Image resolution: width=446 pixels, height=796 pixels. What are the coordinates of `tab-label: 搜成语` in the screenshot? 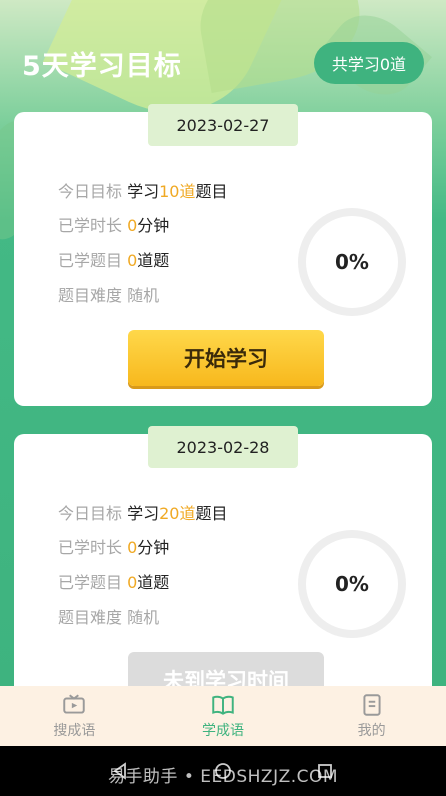 It's located at (74, 731).